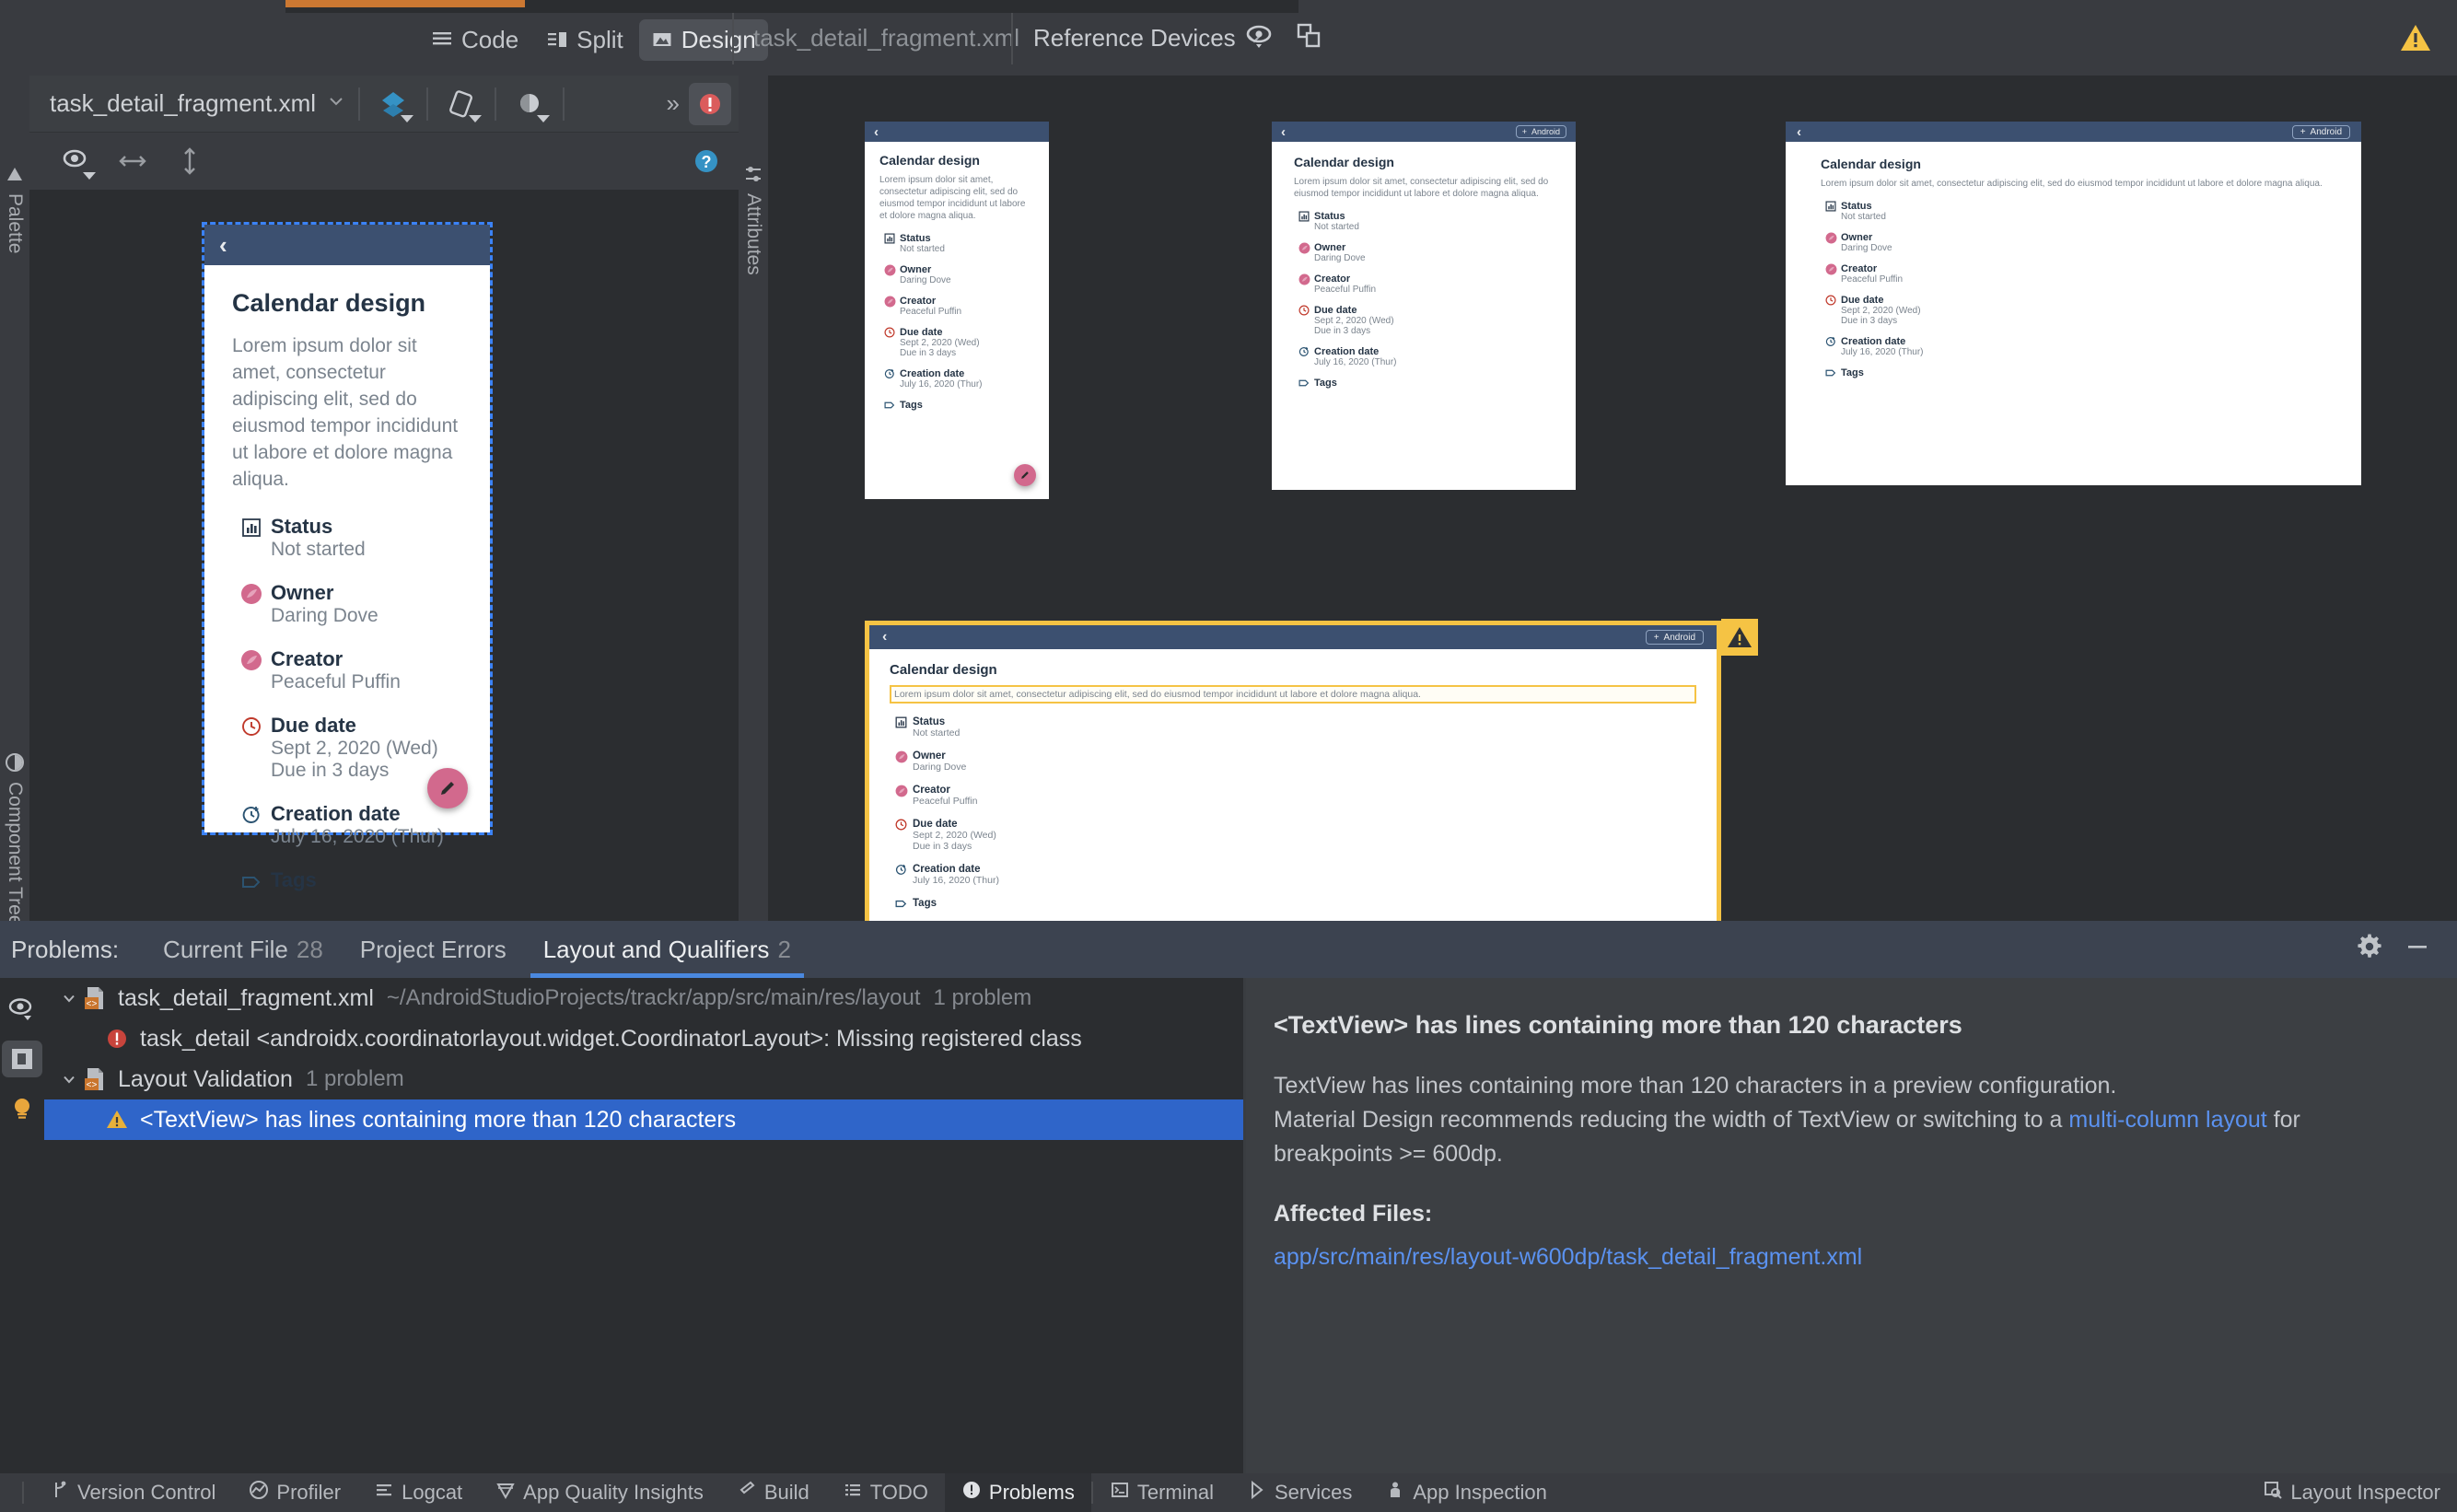 The image size is (2457, 1512). I want to click on status-bar-problems: Problems, so click(1017, 1492).